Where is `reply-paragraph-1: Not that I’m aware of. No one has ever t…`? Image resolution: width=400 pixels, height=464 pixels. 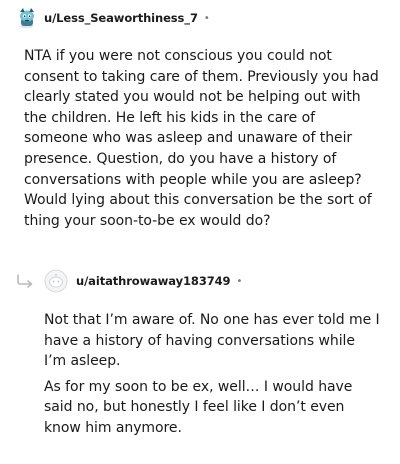 reply-paragraph-1: Not that I’m aware of. No one has ever t… is located at coordinates (212, 341).